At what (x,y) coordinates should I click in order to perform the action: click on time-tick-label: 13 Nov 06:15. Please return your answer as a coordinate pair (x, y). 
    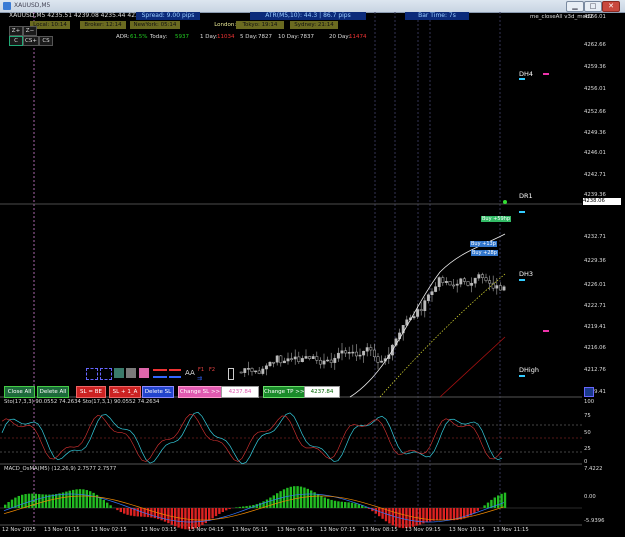
    Looking at the image, I should click on (295, 530).